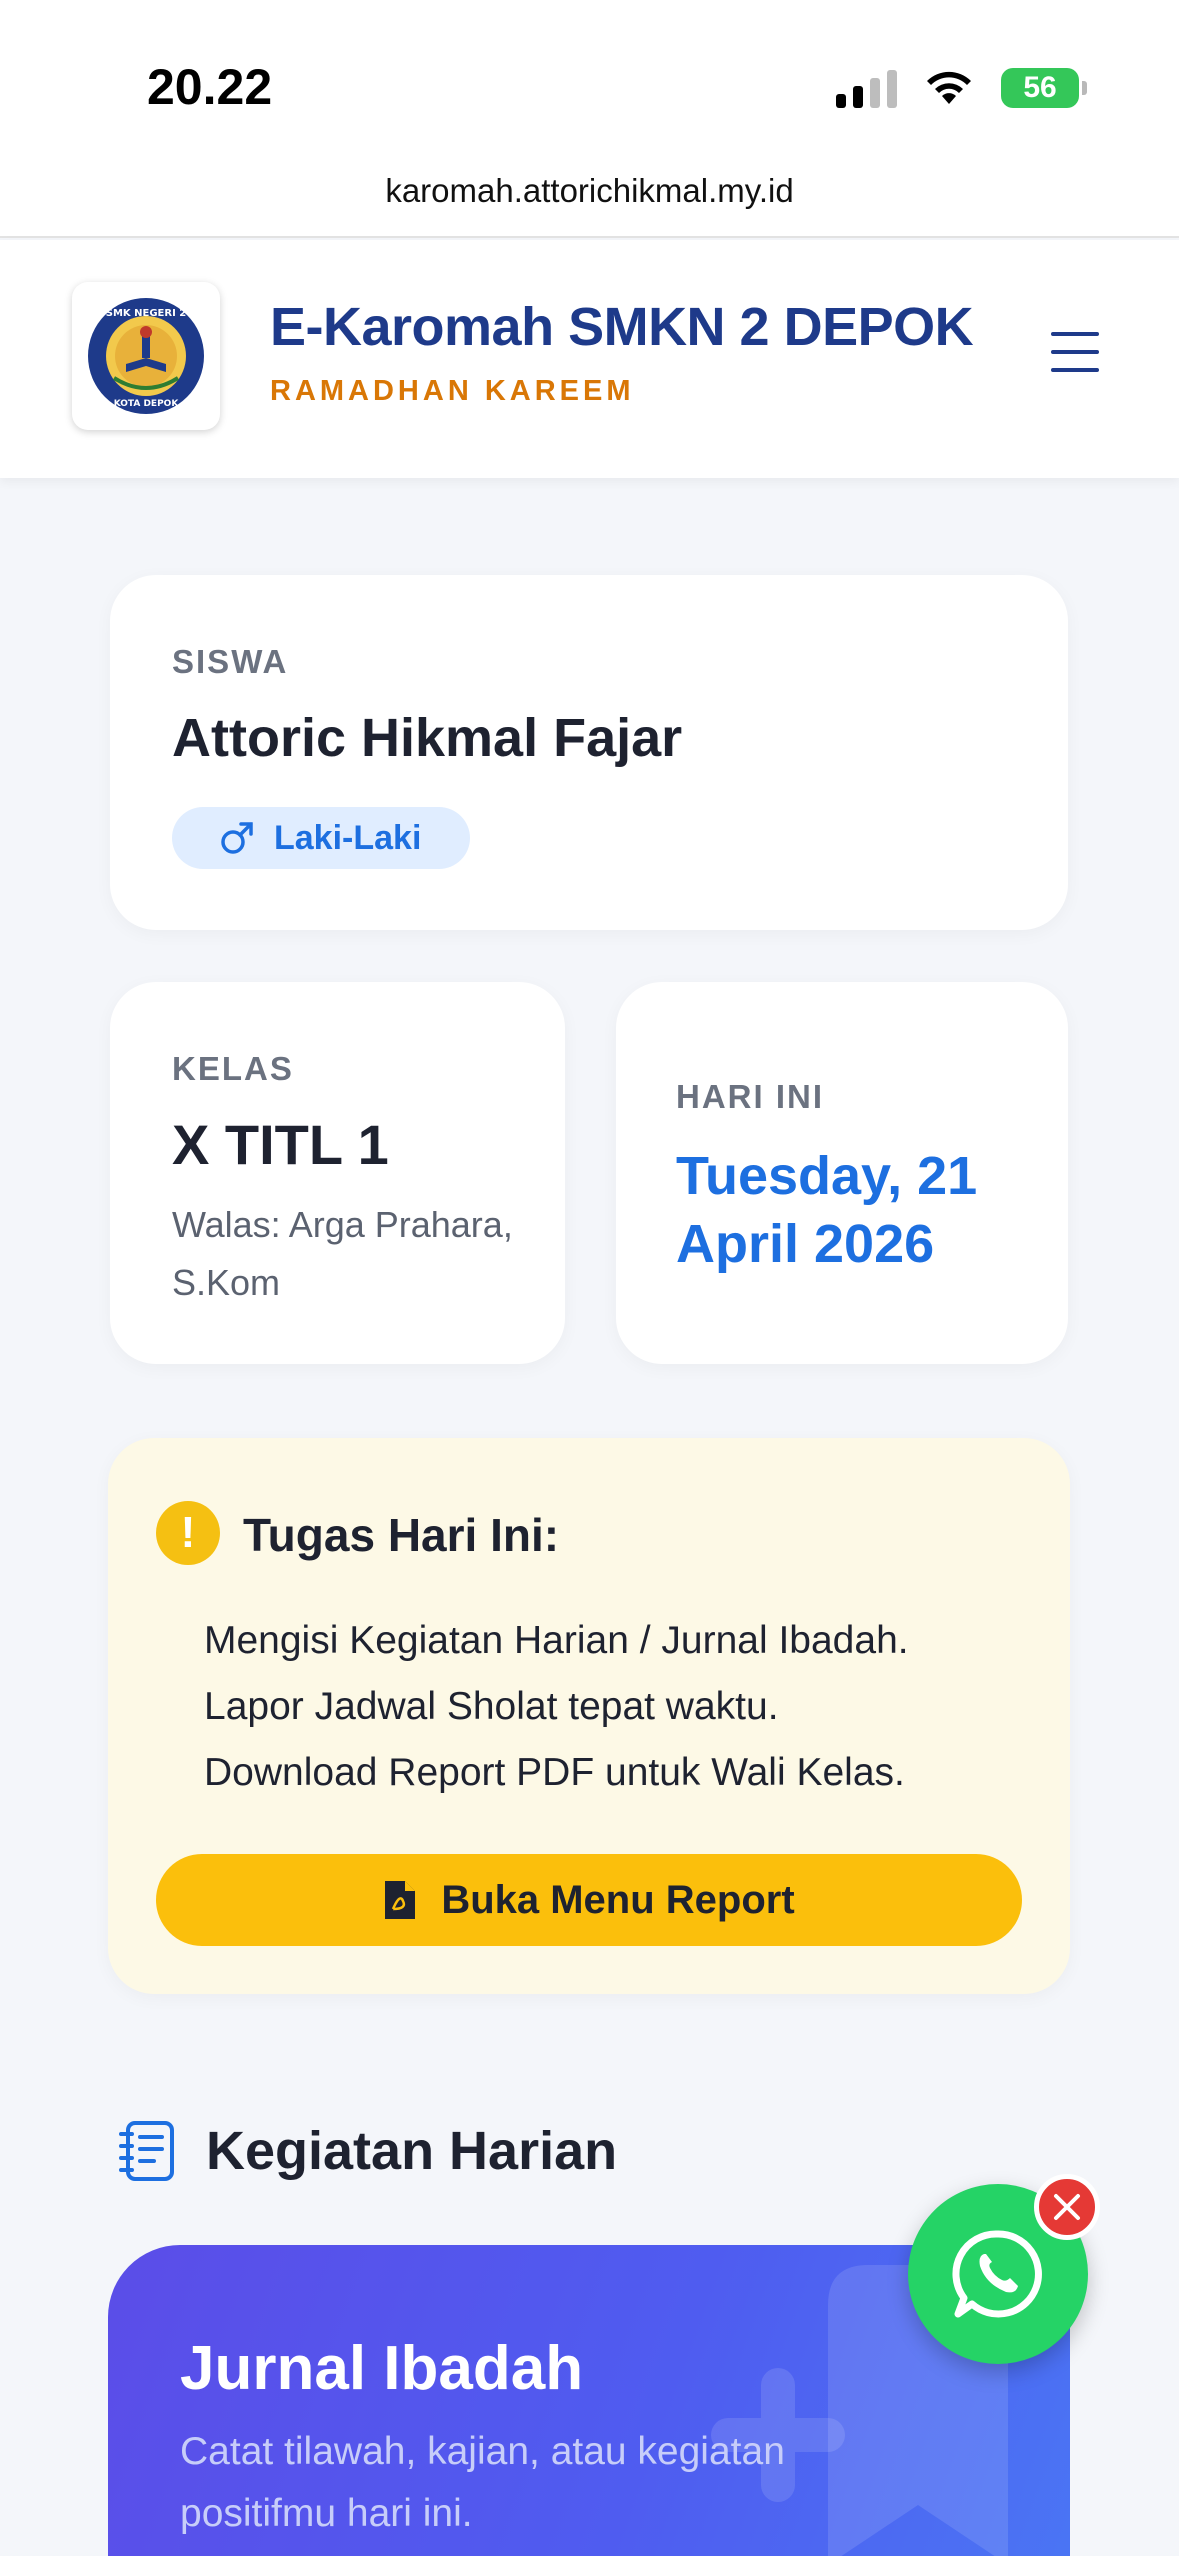 Image resolution: width=1179 pixels, height=2556 pixels. Describe the element at coordinates (147, 404) in the screenshot. I see `svg-text: KOTA DEPOK` at that location.